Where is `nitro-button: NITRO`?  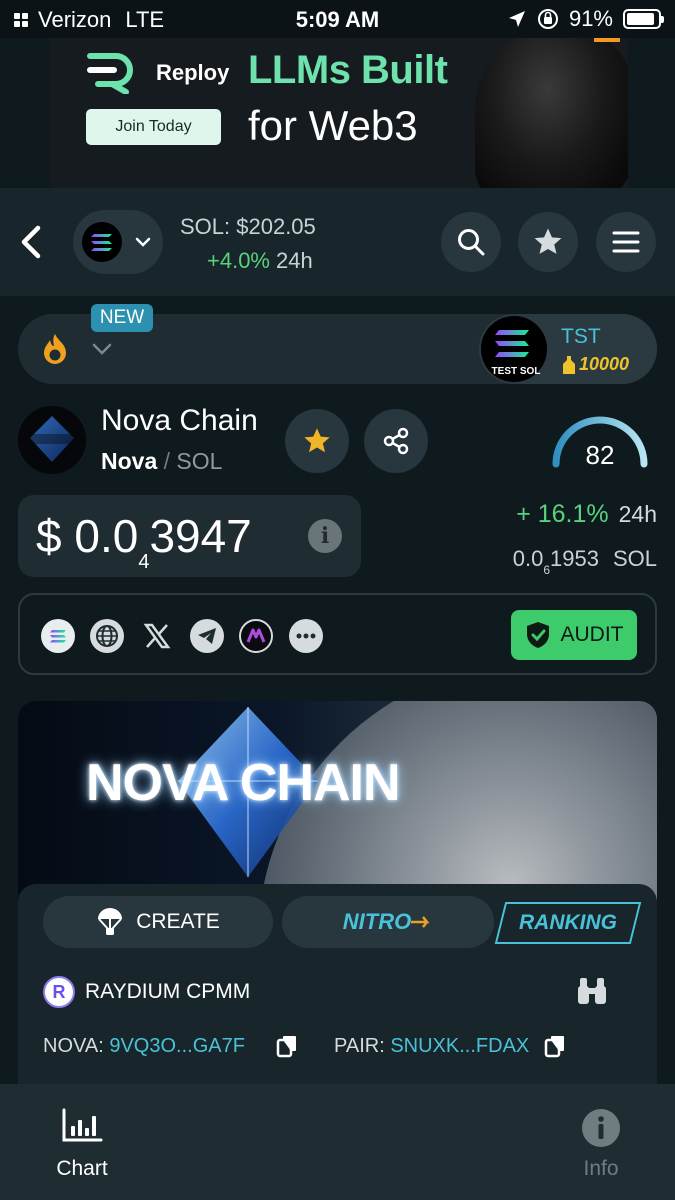
nitro-button: NITRO is located at coordinates (388, 922).